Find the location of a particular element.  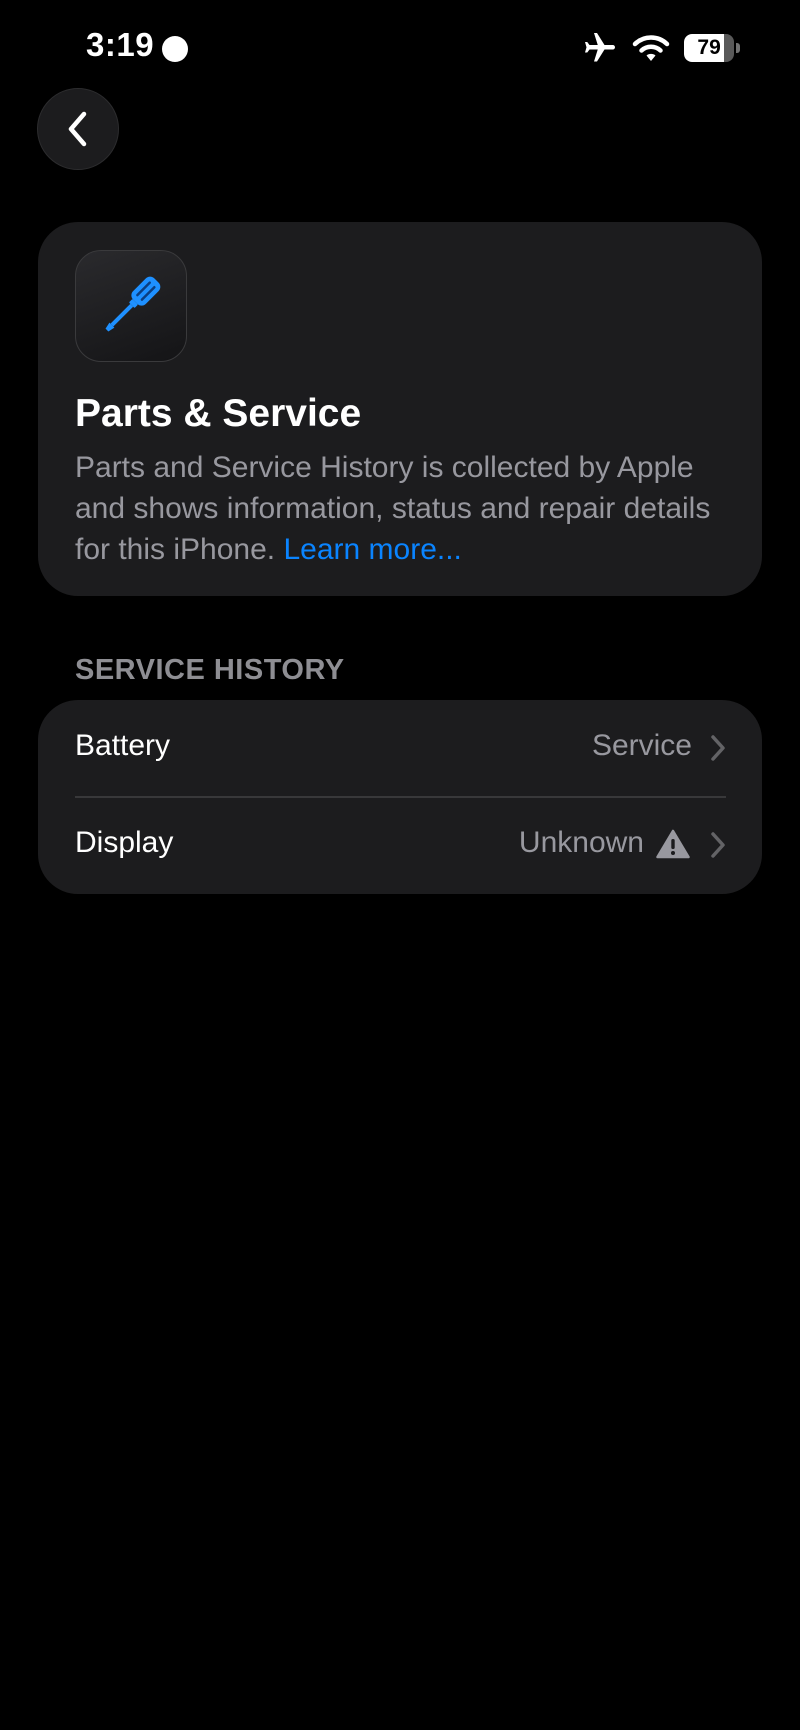

battery-level: 79 is located at coordinates (709, 47).